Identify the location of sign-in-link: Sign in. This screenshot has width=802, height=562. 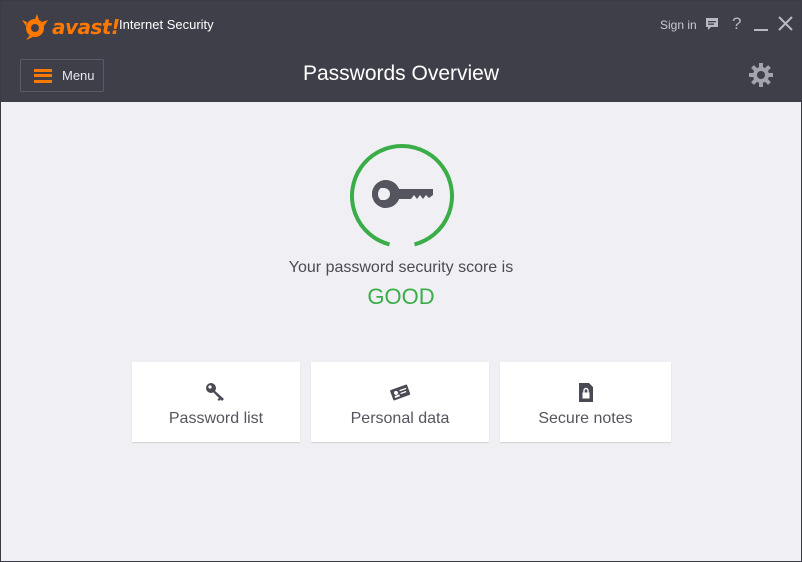
(678, 25).